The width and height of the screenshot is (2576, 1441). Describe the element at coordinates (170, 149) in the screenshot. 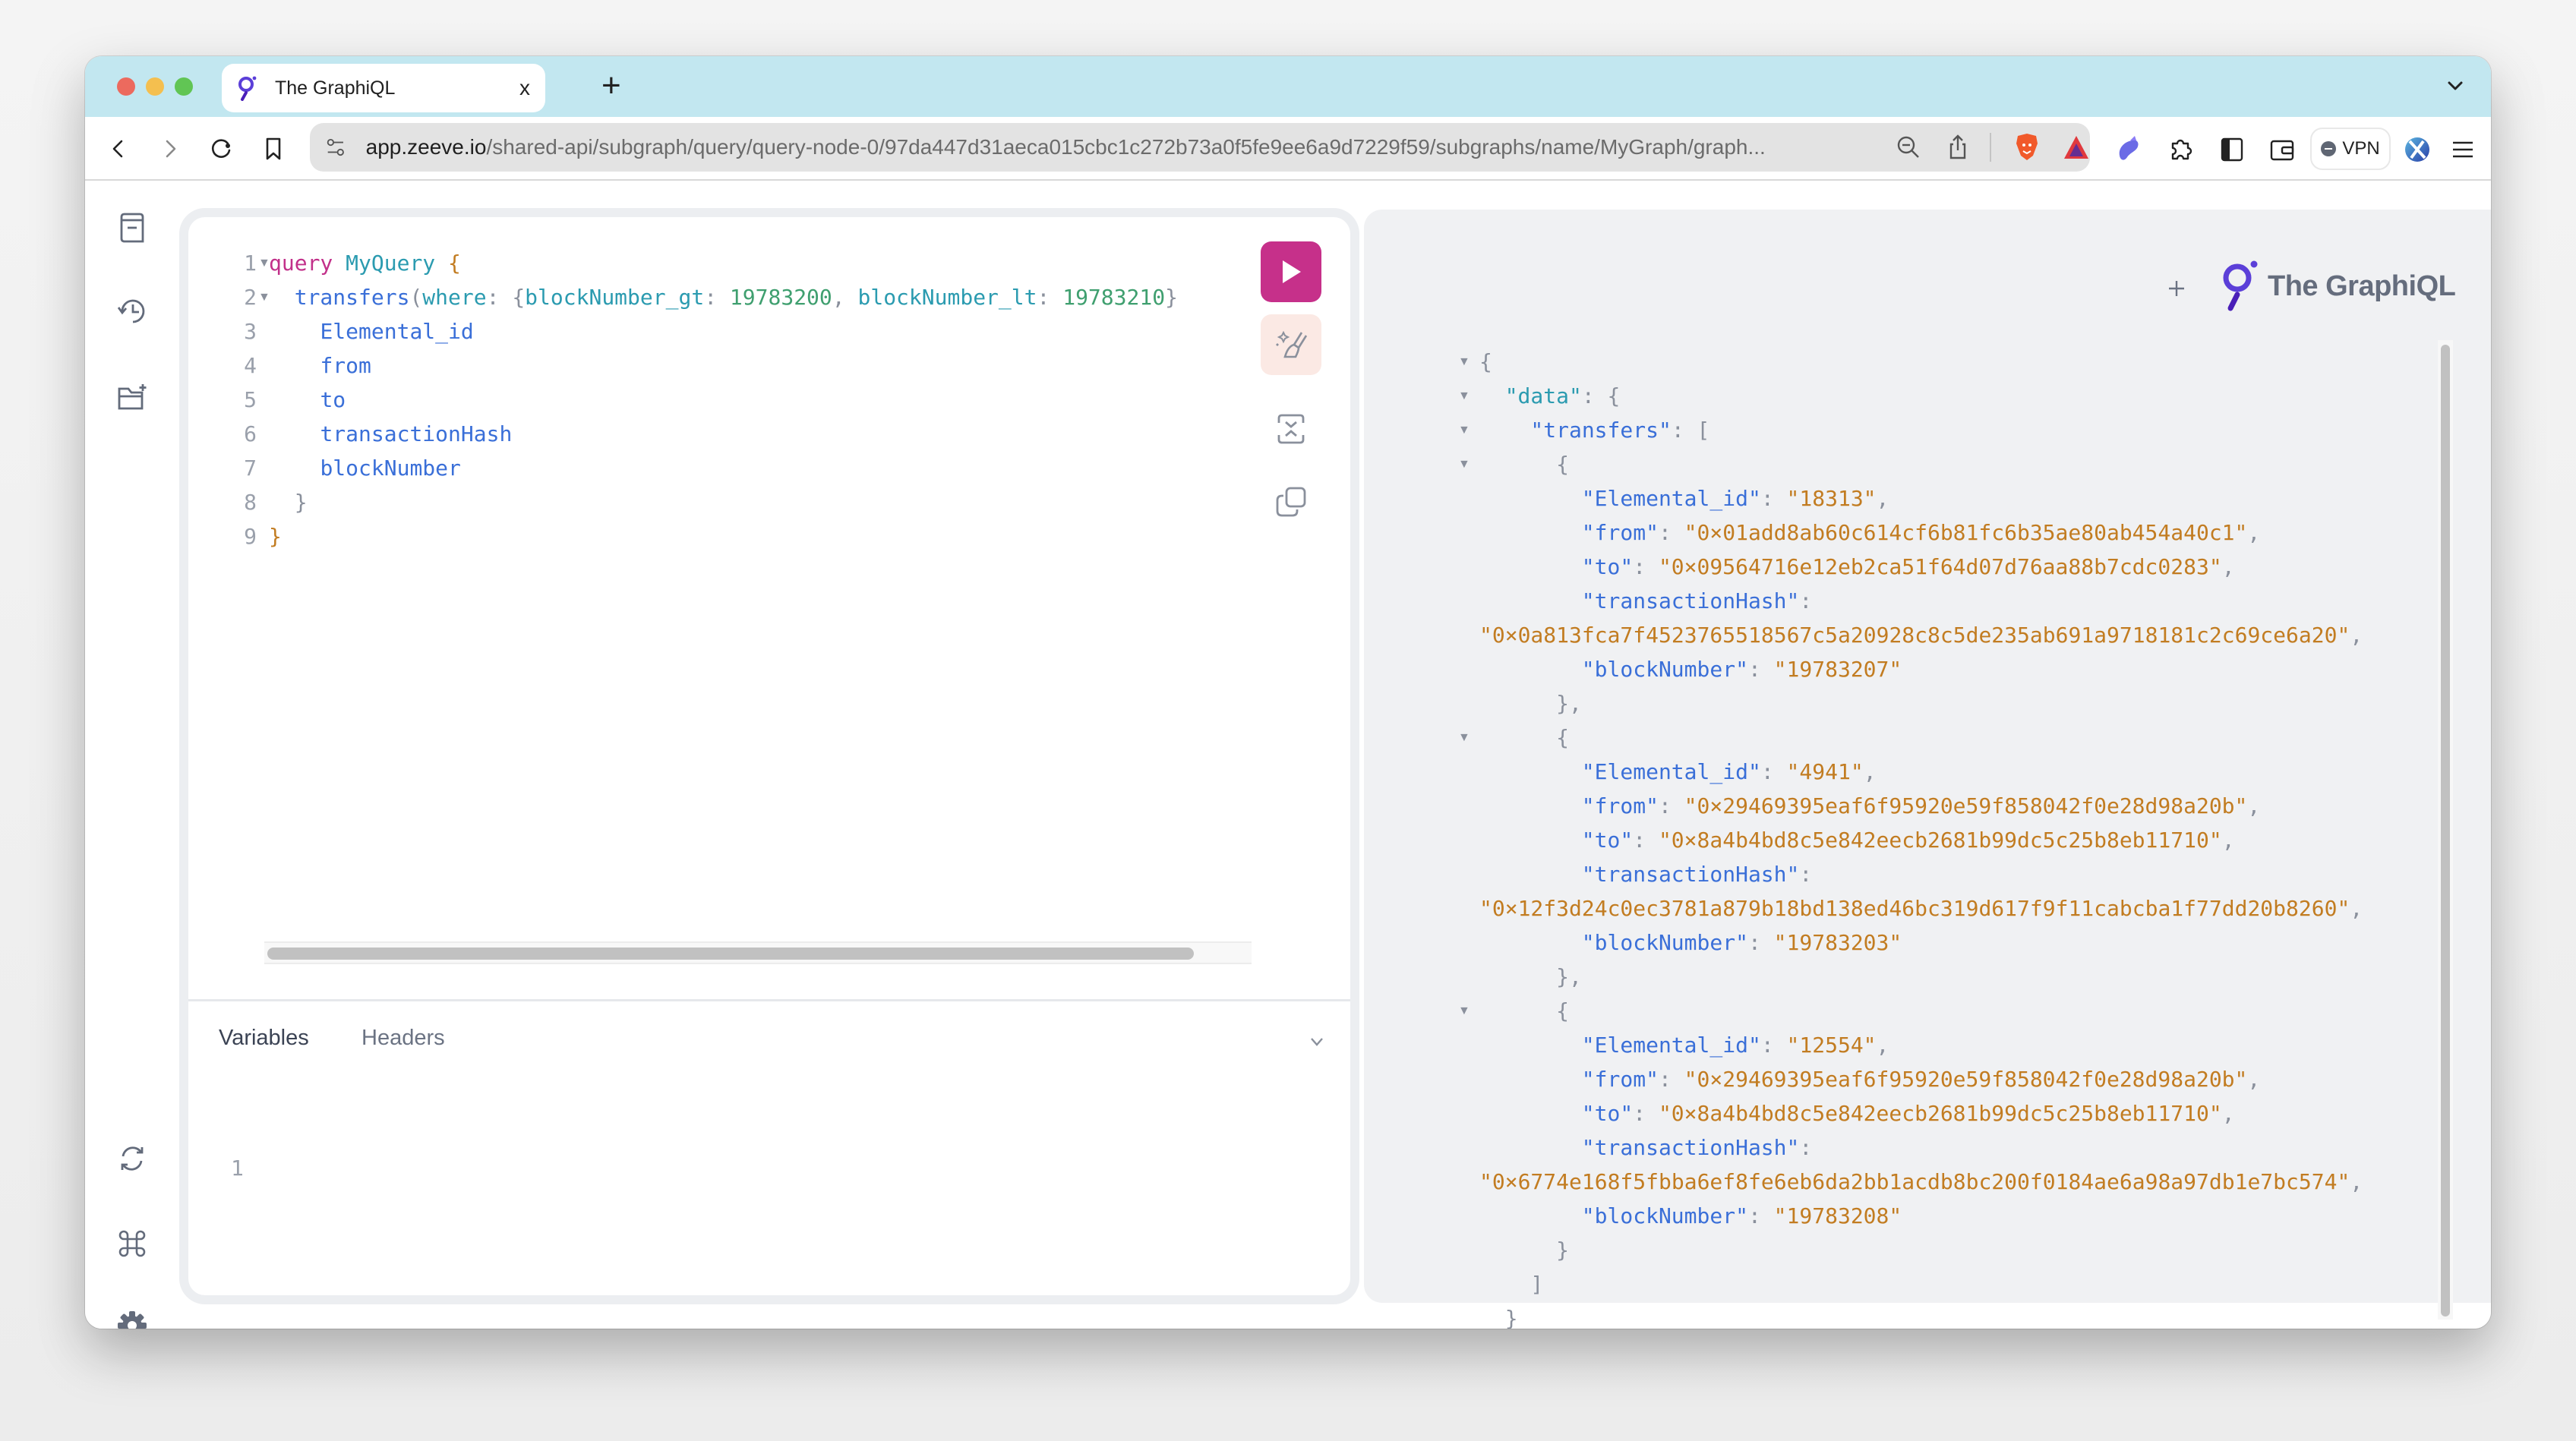

I see `forward-button` at that location.